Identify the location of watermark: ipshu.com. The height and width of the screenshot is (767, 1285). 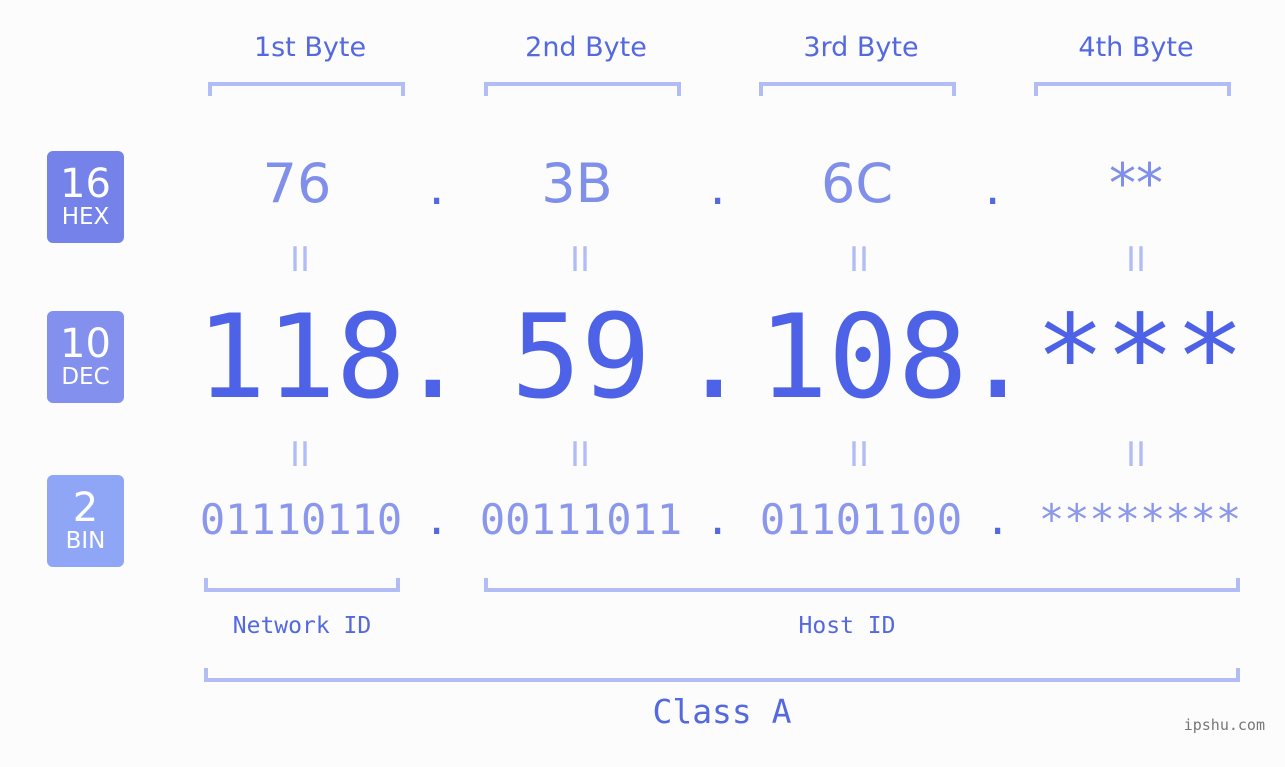
(1224, 725).